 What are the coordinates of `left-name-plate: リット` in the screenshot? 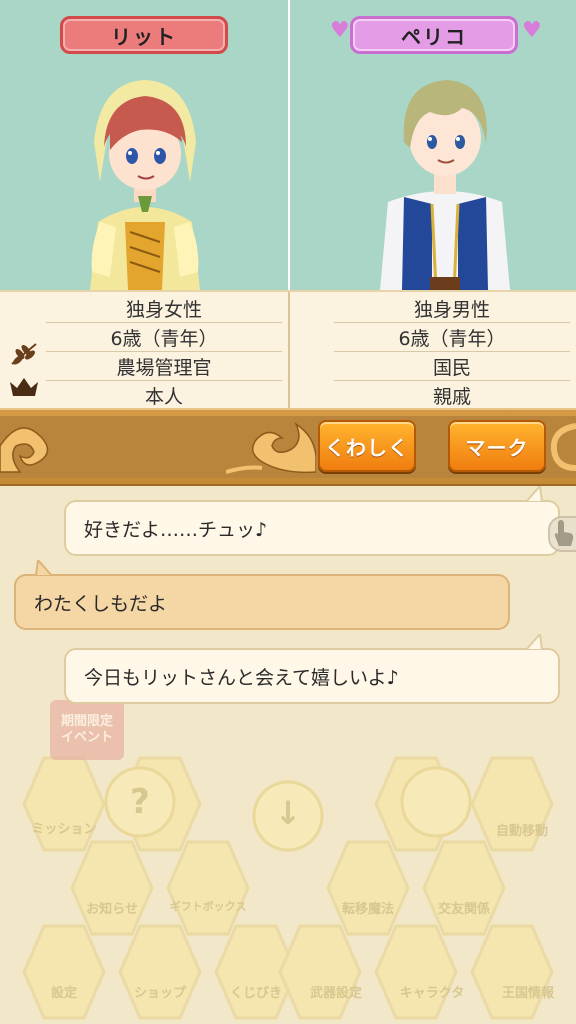 It's located at (144, 35).